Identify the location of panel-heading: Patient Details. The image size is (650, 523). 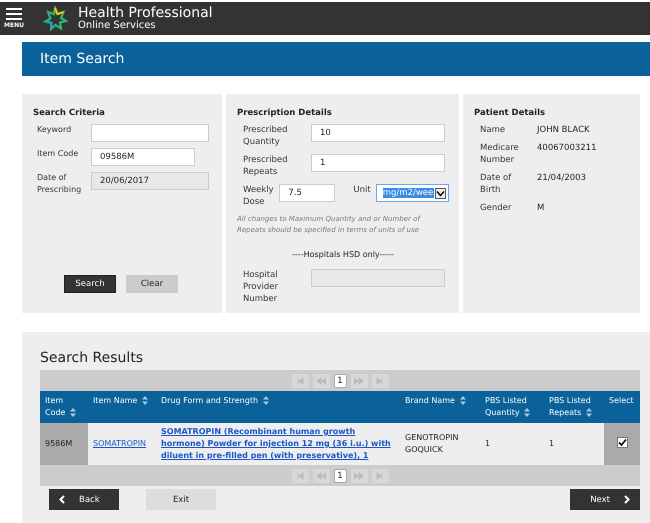
(510, 113).